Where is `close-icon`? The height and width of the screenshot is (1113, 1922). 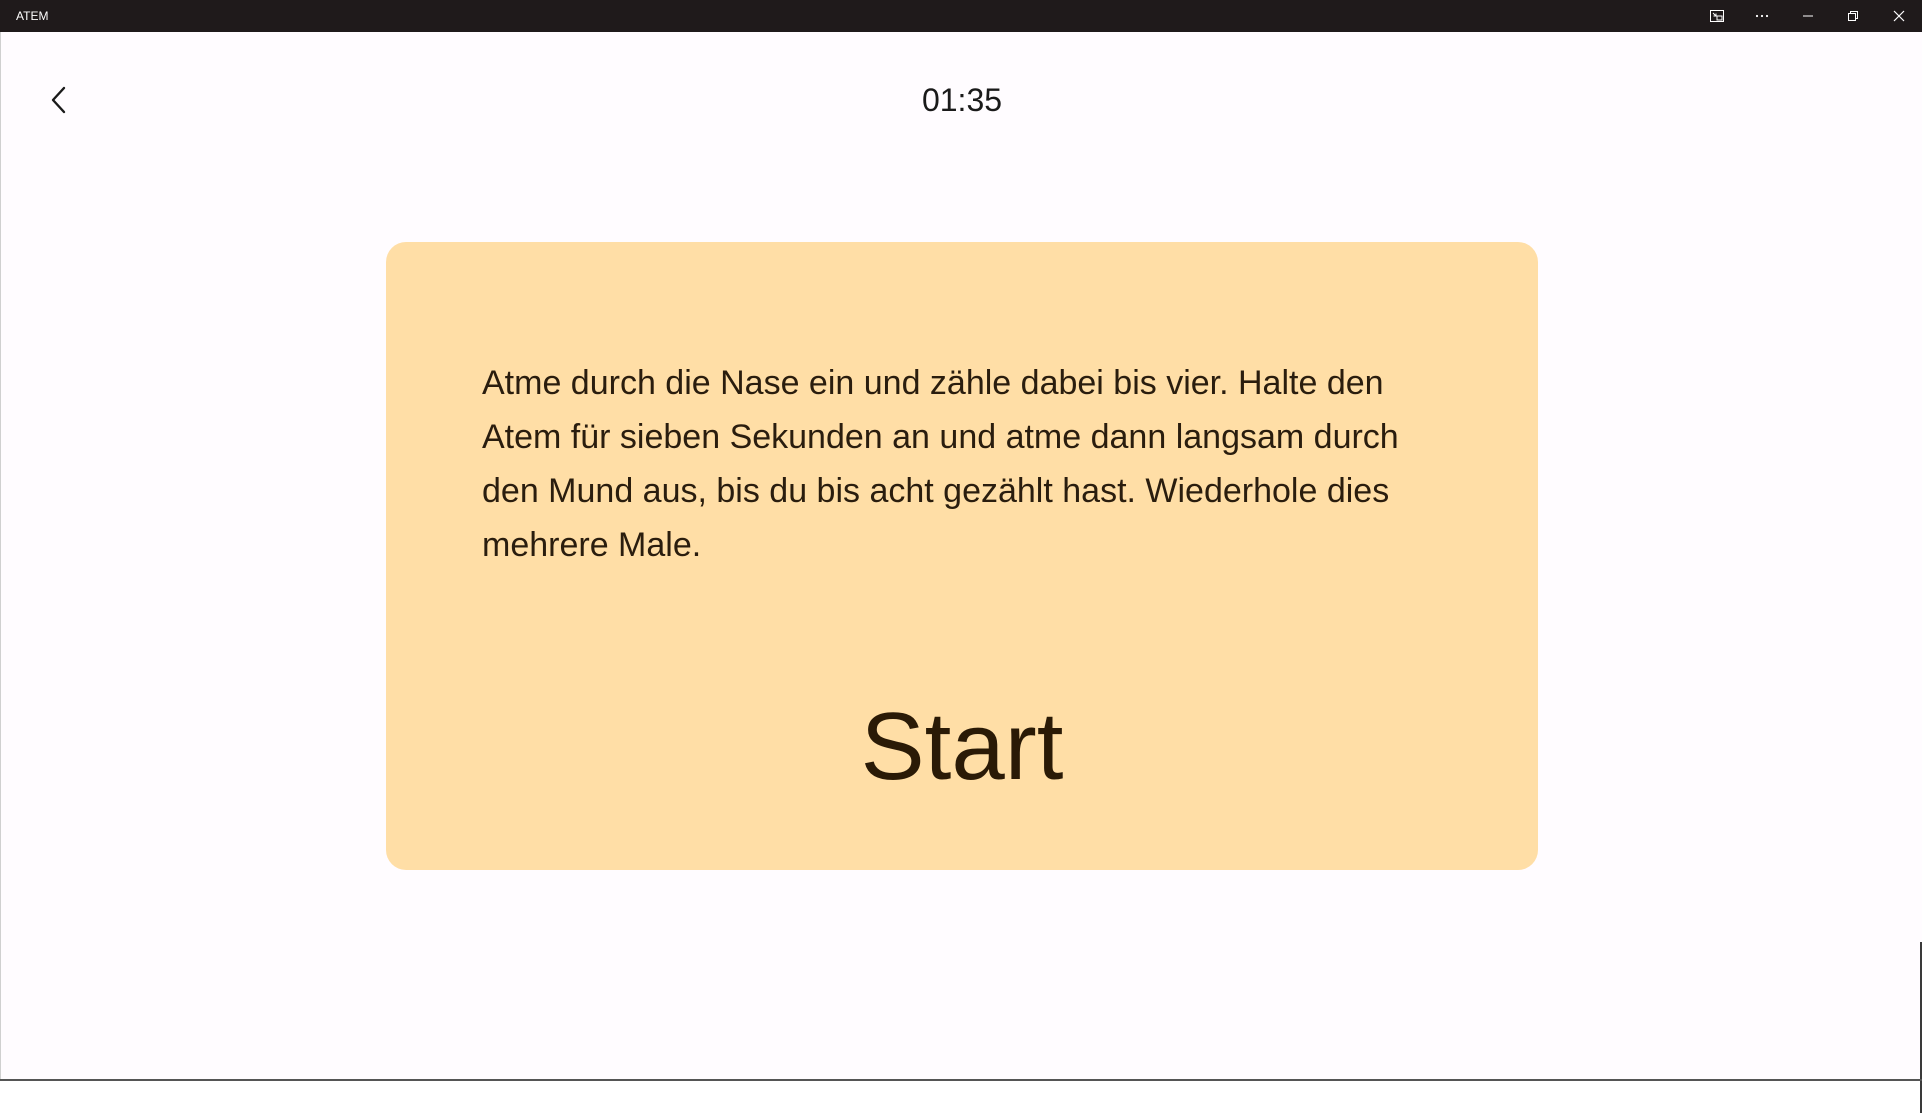 close-icon is located at coordinates (1899, 16).